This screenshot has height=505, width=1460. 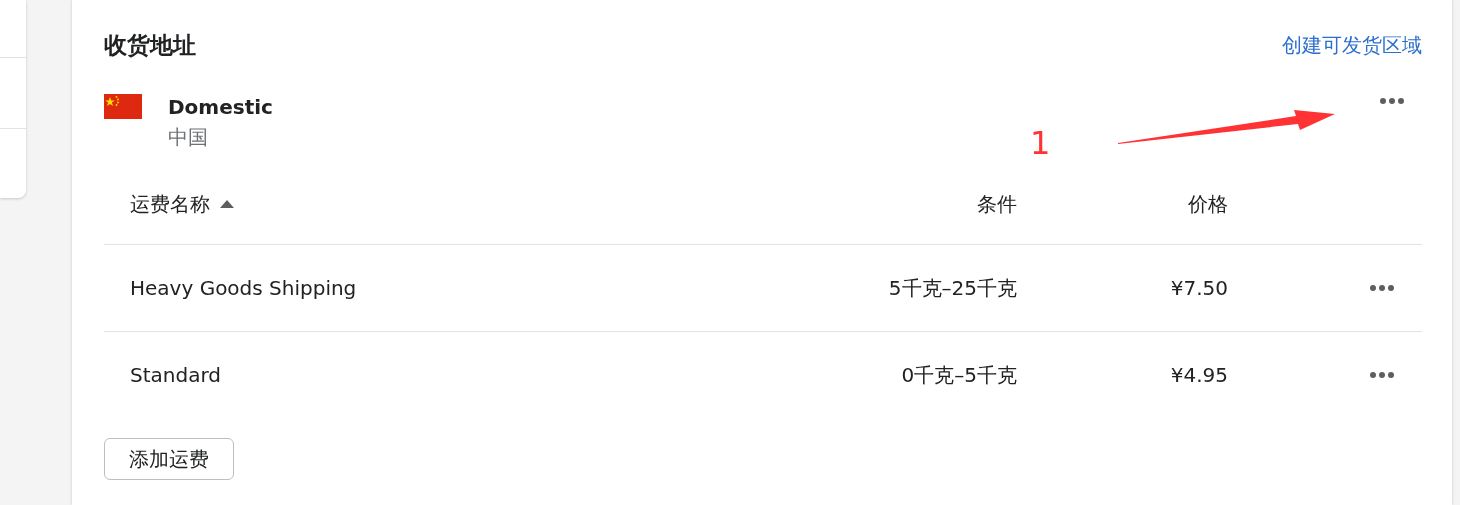 What do you see at coordinates (150, 45) in the screenshot?
I see `section-title: 收货地址` at bounding box center [150, 45].